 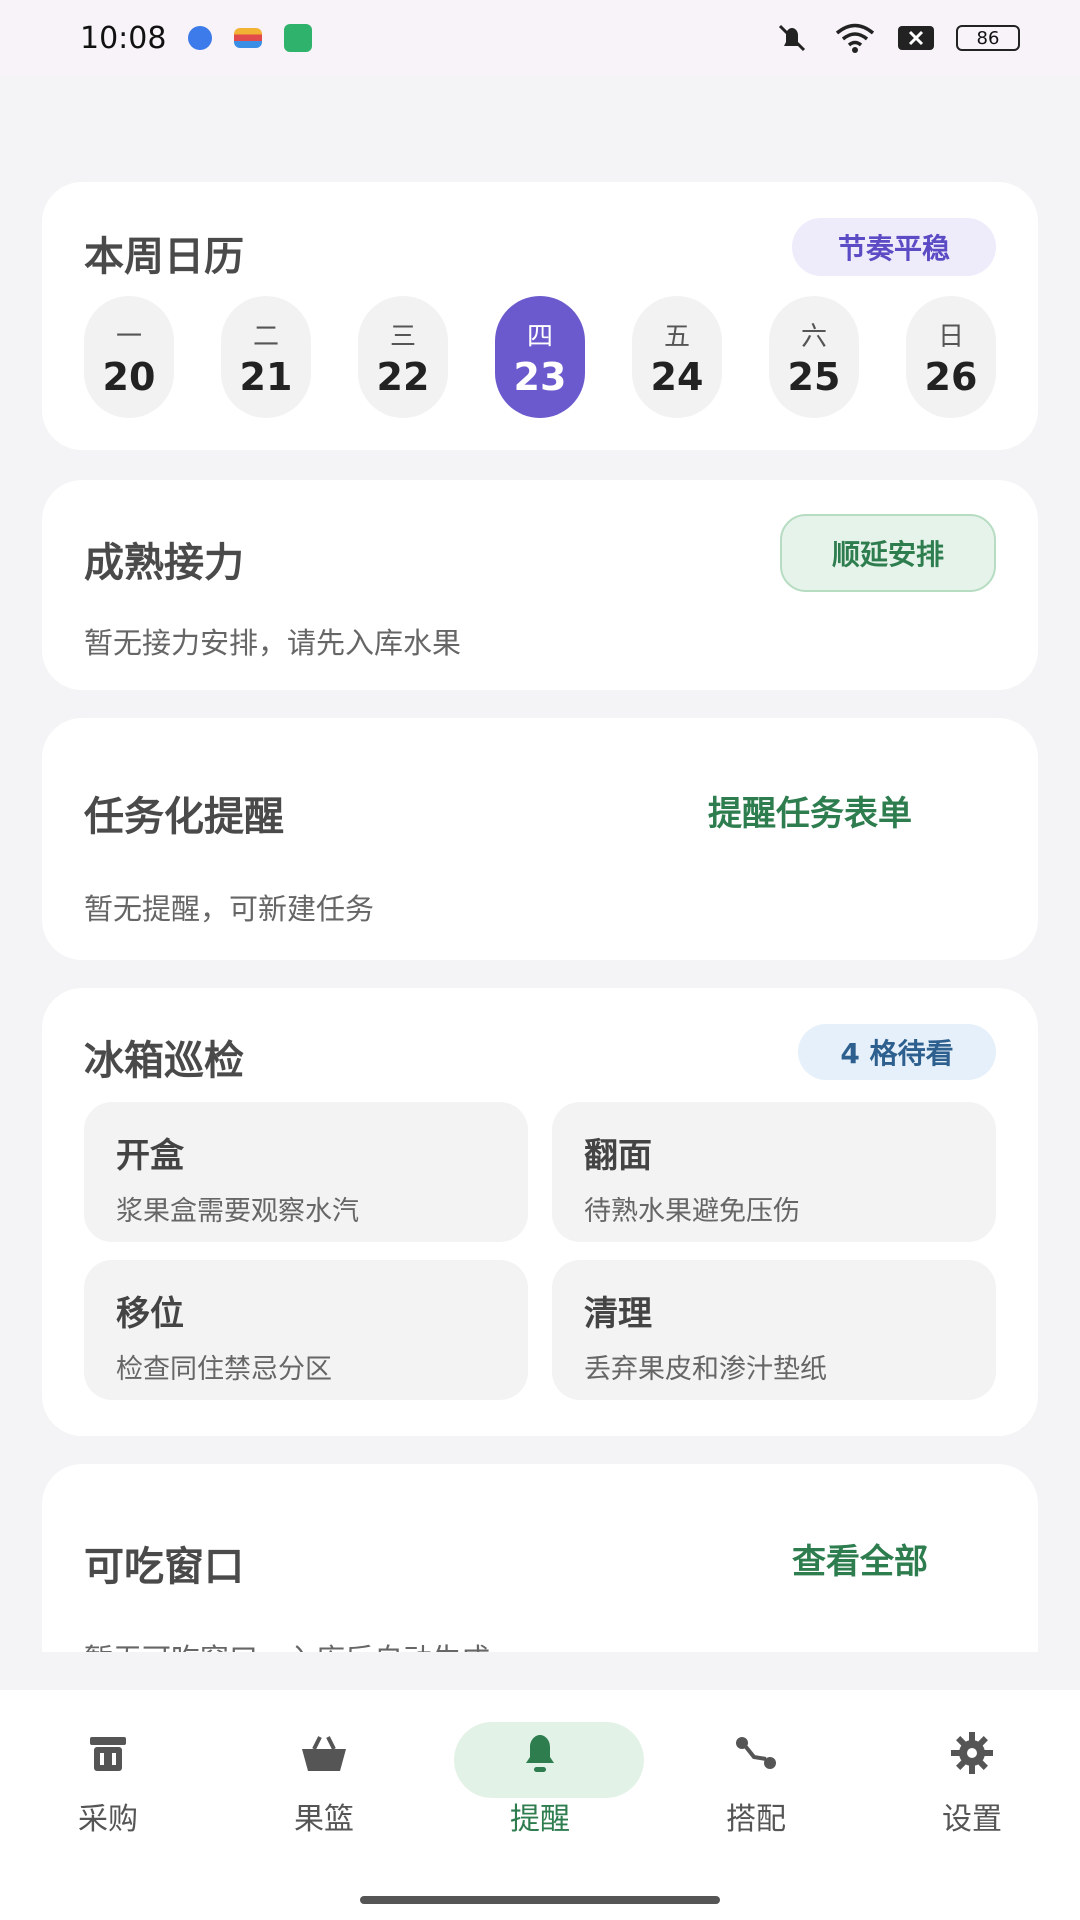 I want to click on calendar-date: 23, so click(x=540, y=376).